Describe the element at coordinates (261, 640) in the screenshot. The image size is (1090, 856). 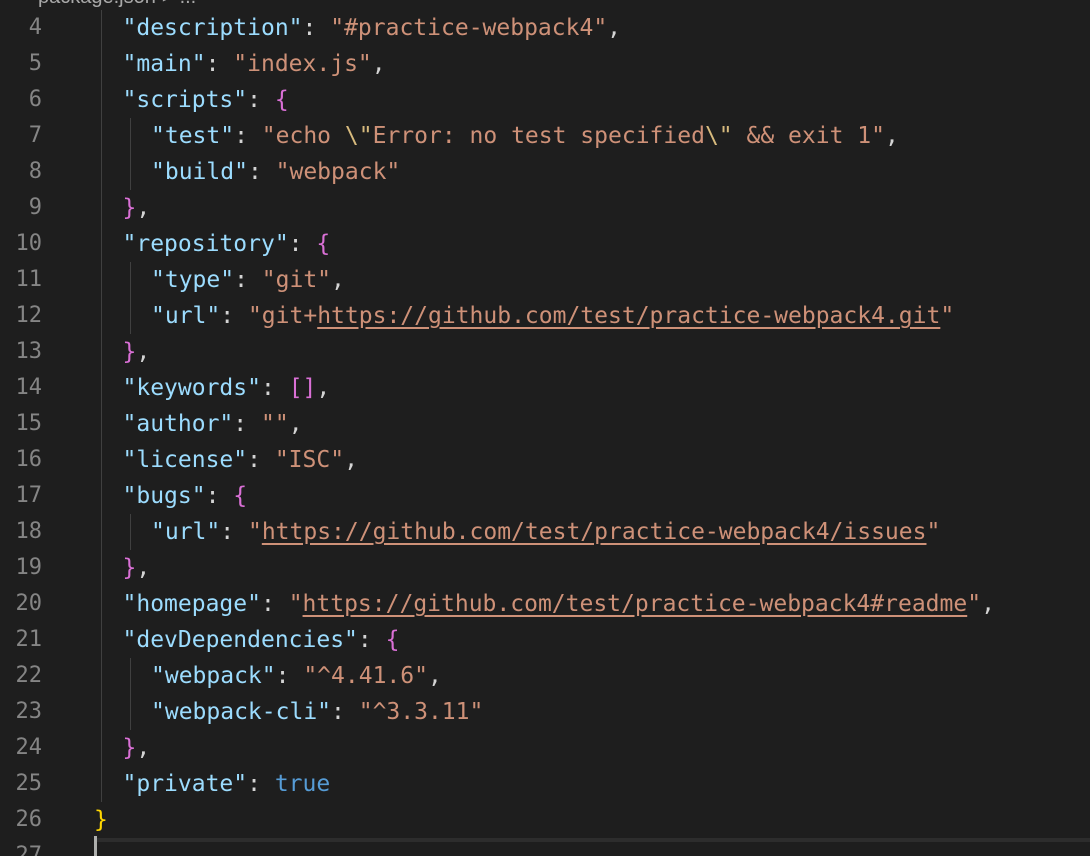
I see `code-text: "devDependencies": {` at that location.